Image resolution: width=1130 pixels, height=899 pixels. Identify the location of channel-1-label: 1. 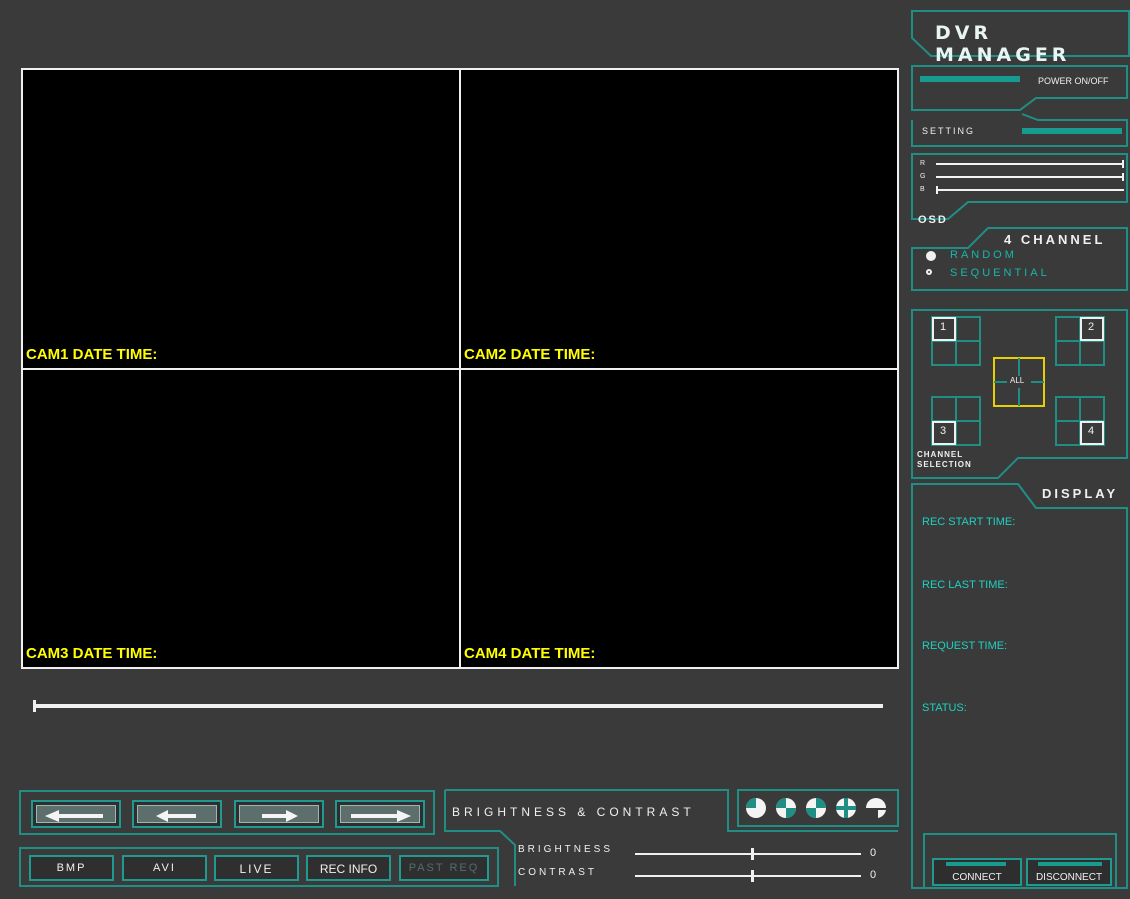
(943, 327).